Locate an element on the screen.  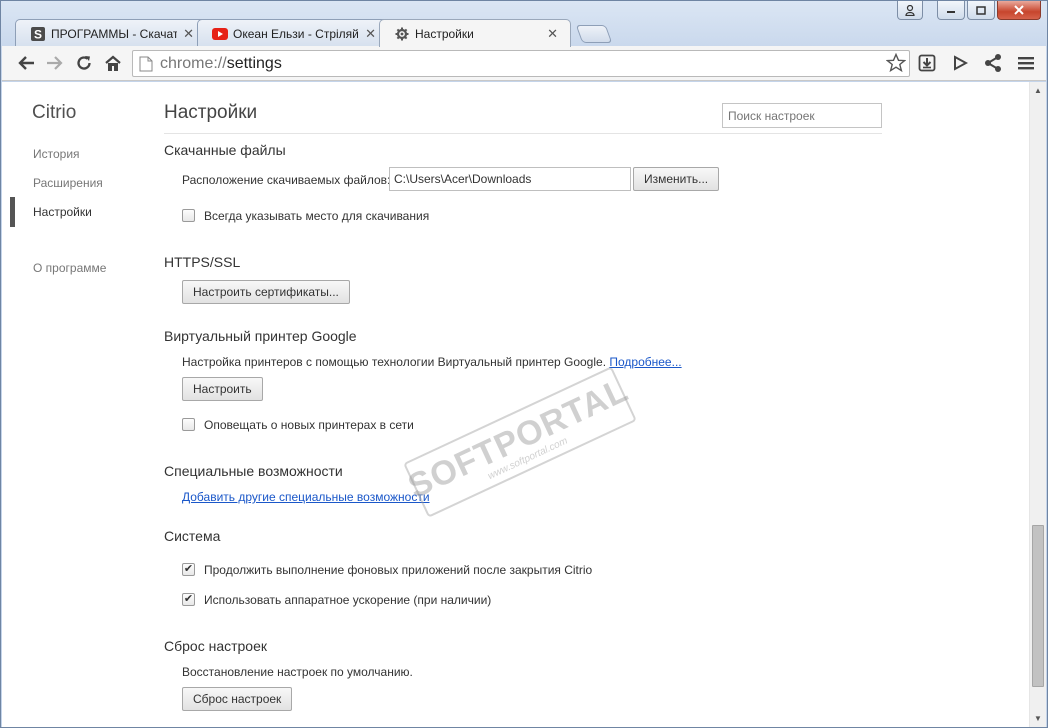
play-icon is located at coordinates (961, 63).